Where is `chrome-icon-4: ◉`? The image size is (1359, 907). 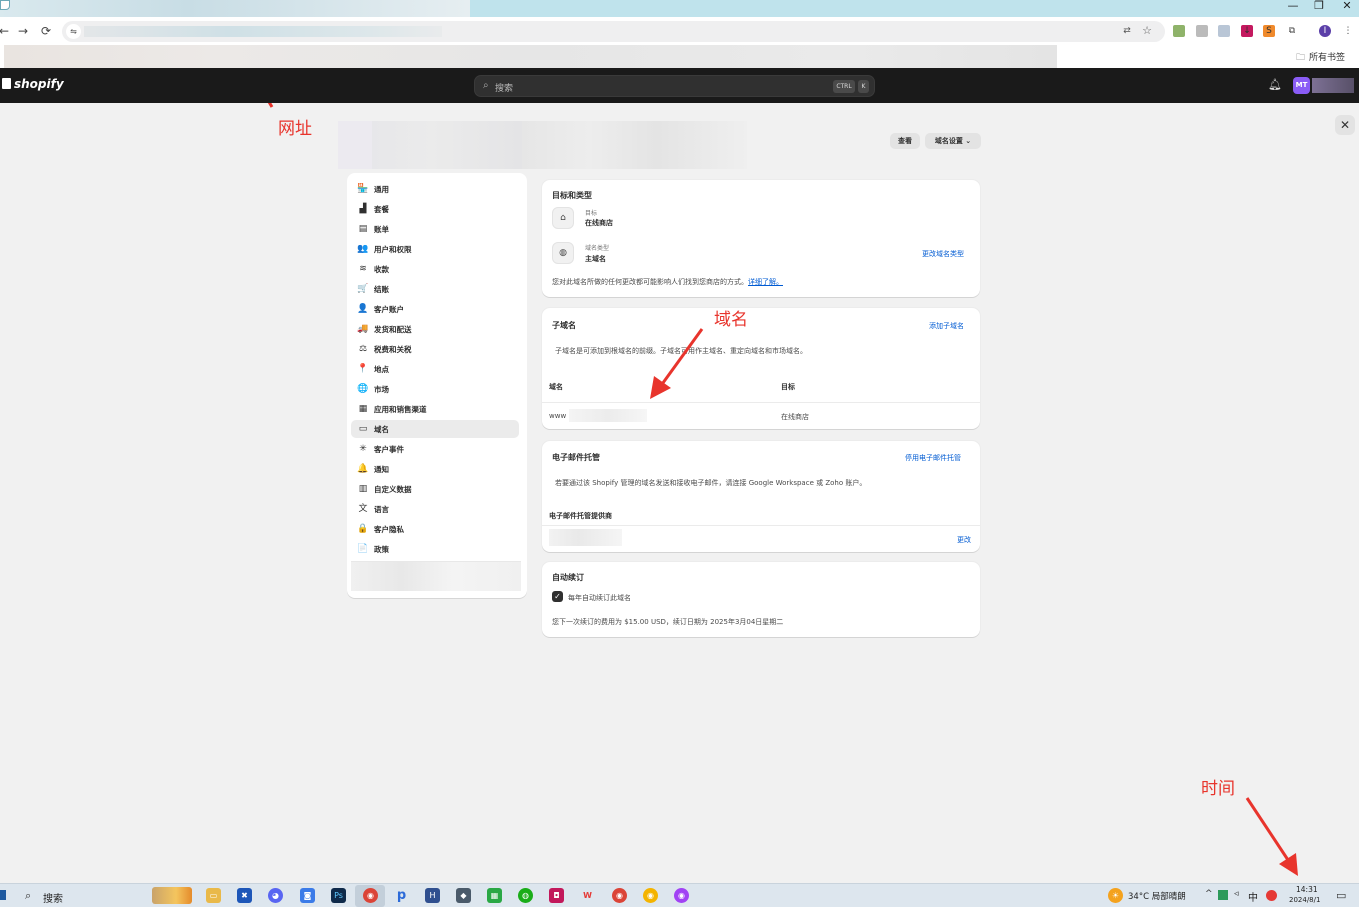
chrome-icon-4: ◉ is located at coordinates (681, 895).